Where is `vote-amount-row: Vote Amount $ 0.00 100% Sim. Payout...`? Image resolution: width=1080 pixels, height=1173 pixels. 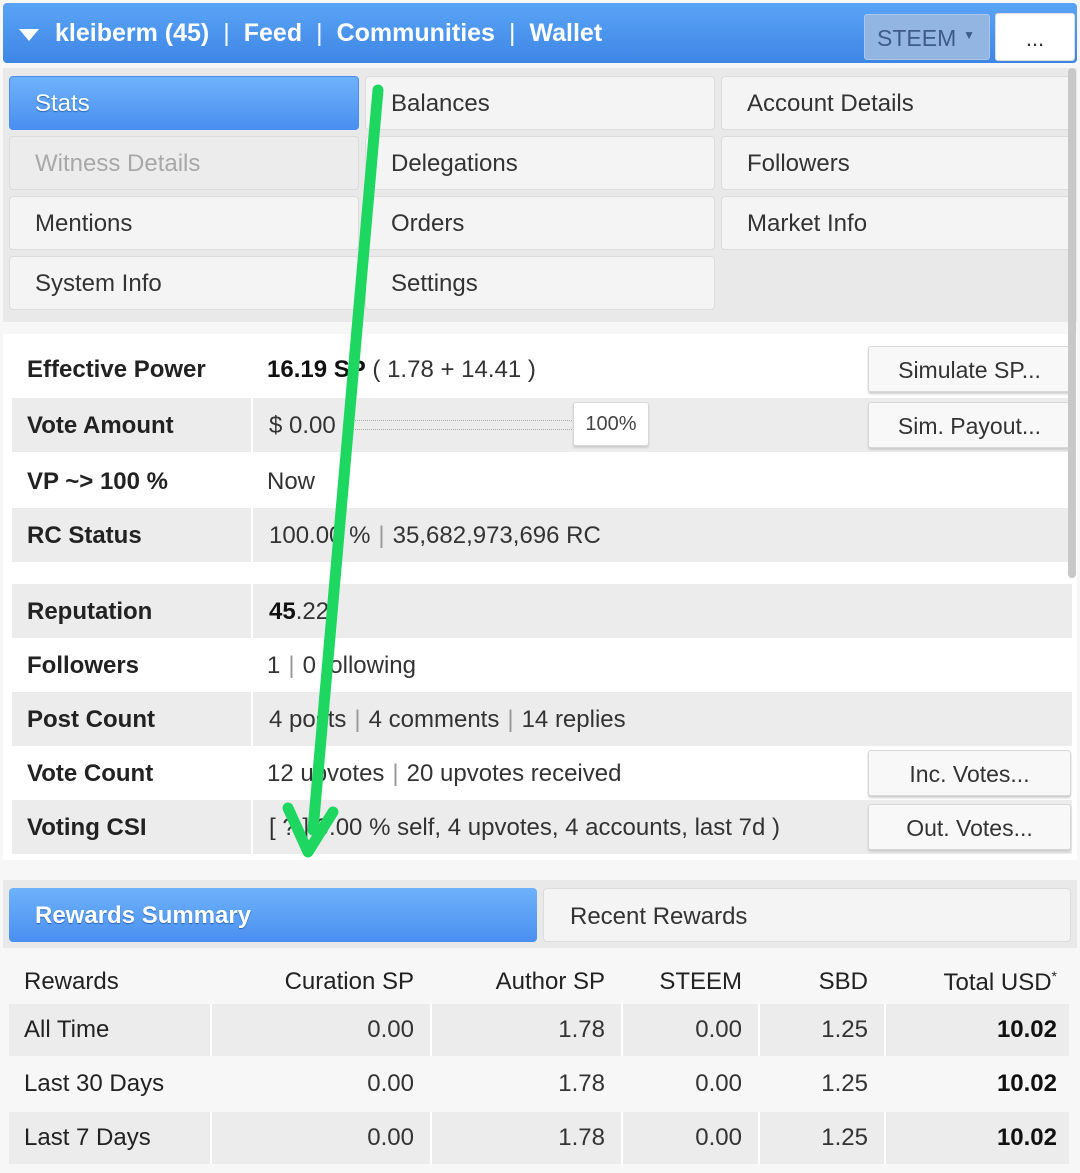
vote-amount-row: Vote Amount $ 0.00 100% Sim. Payout... is located at coordinates (542, 425).